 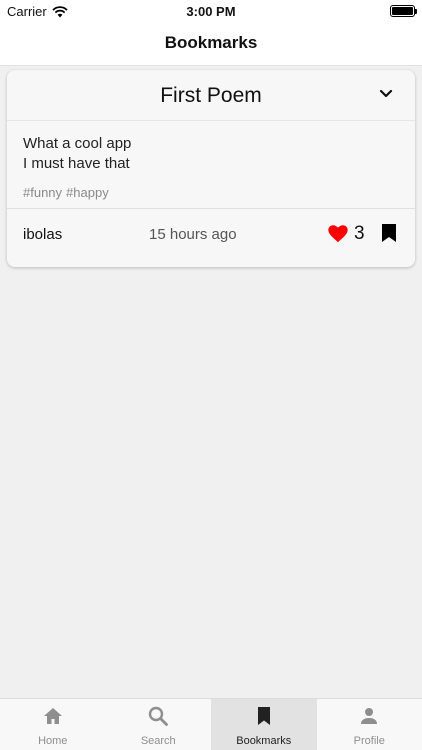 I want to click on tab-profile: Profile, so click(x=369, y=724).